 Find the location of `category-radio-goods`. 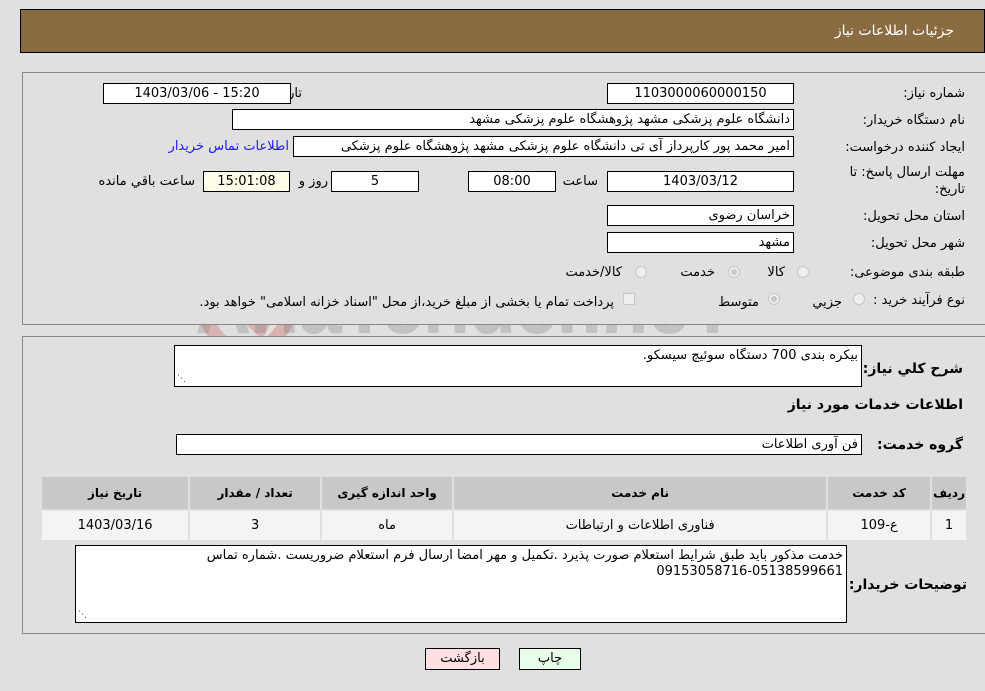

category-radio-goods is located at coordinates (803, 272).